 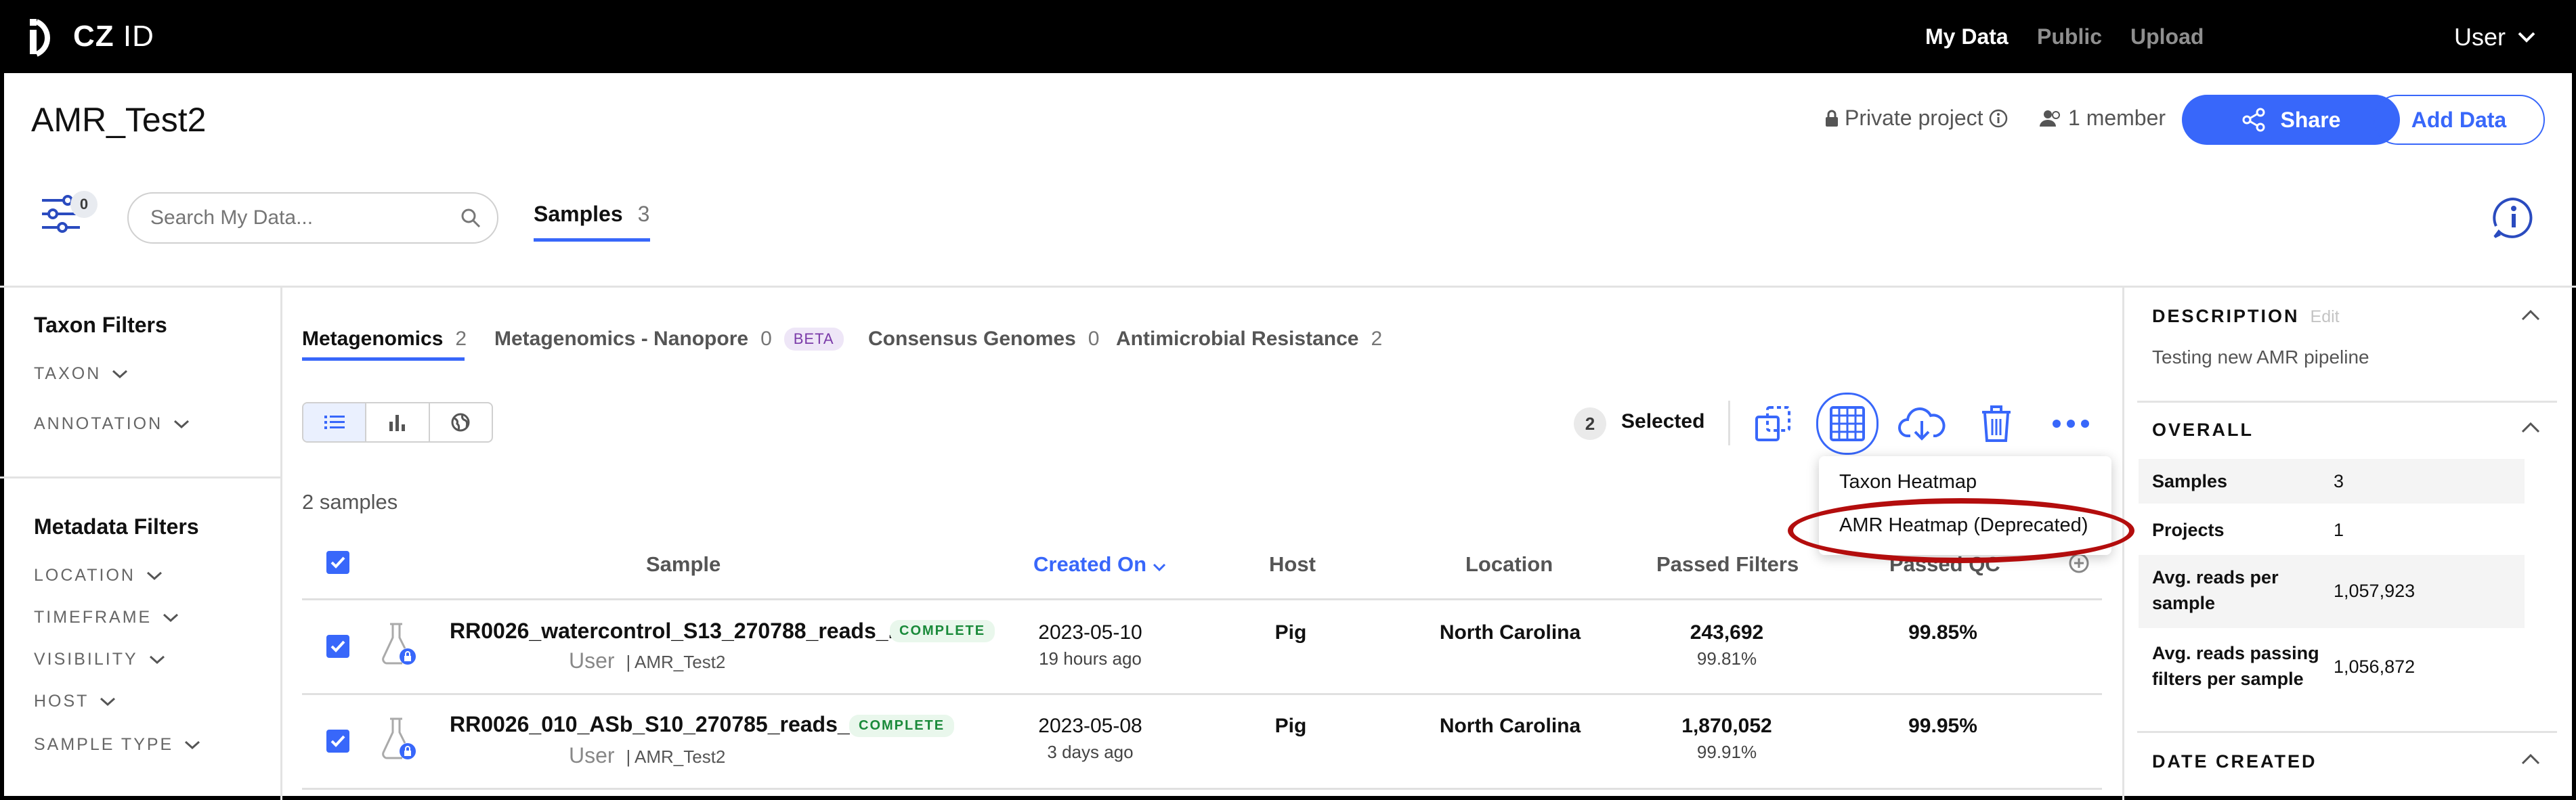 I want to click on filter-location: LOCATION, so click(x=98, y=575).